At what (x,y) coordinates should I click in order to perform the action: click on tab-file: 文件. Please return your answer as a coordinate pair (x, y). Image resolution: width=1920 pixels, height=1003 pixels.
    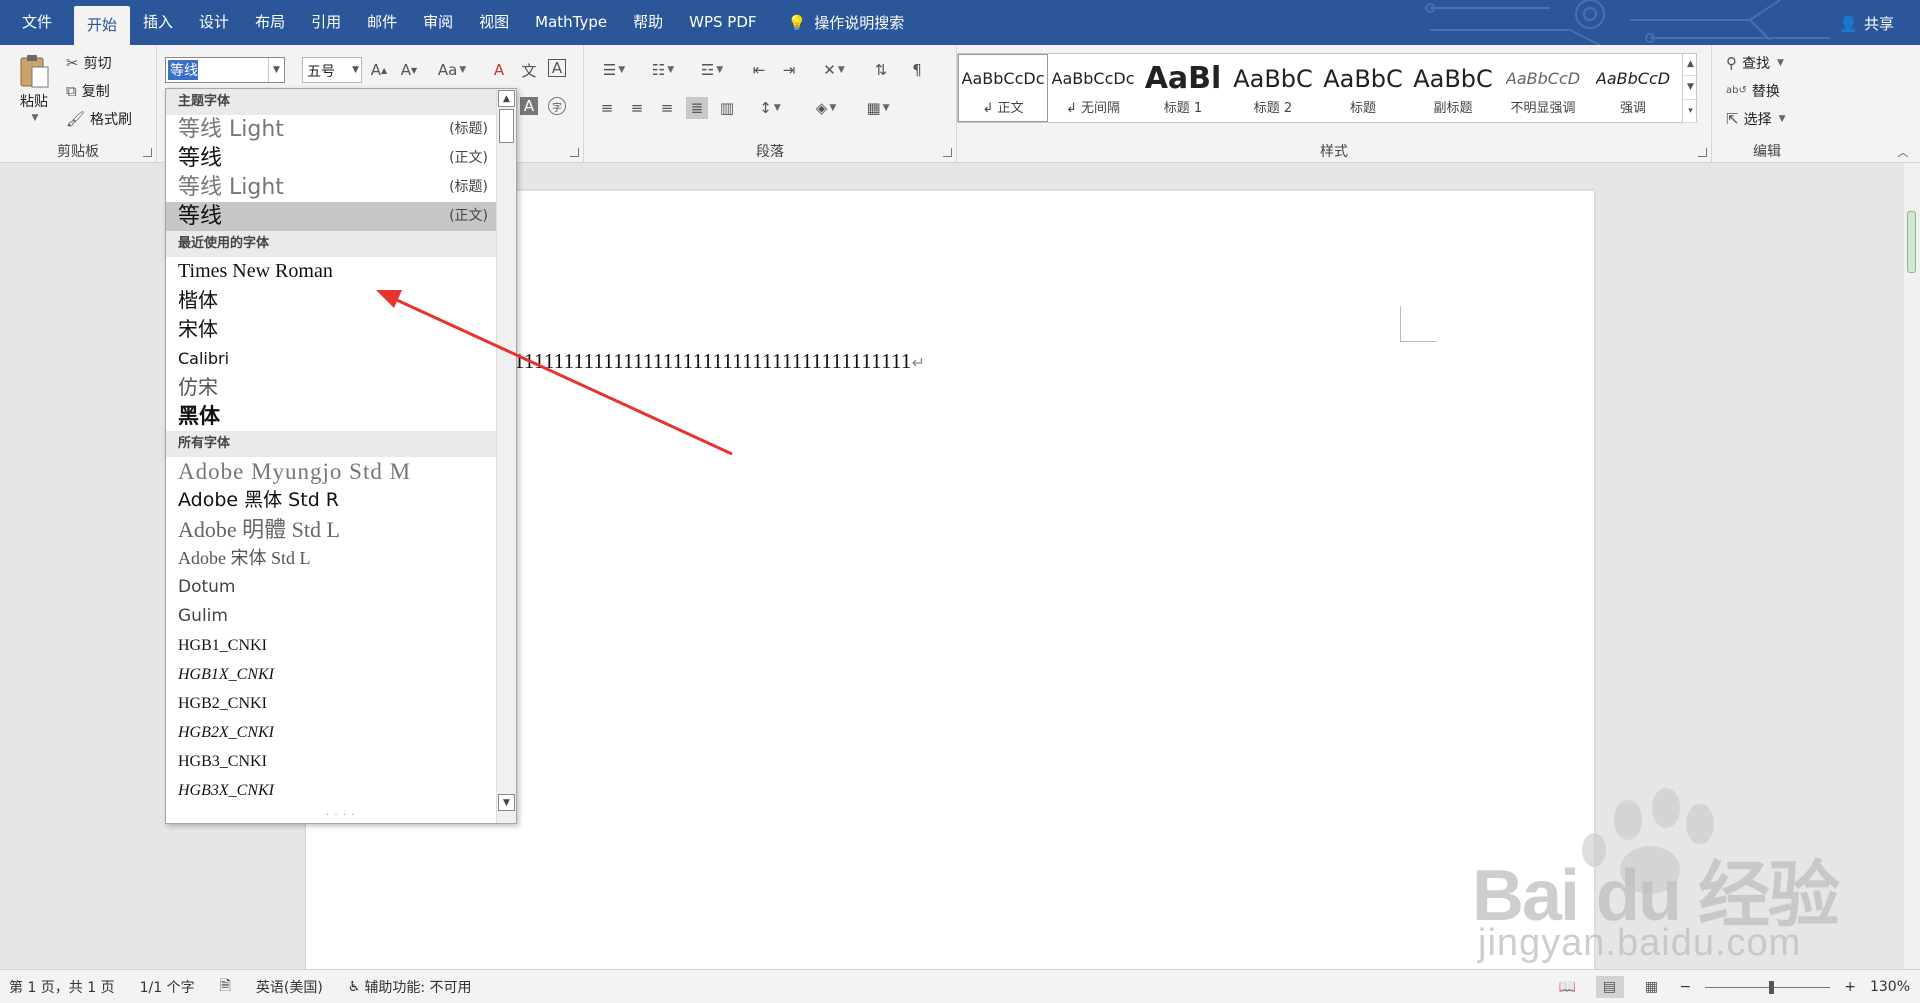
    Looking at the image, I should click on (37, 22).